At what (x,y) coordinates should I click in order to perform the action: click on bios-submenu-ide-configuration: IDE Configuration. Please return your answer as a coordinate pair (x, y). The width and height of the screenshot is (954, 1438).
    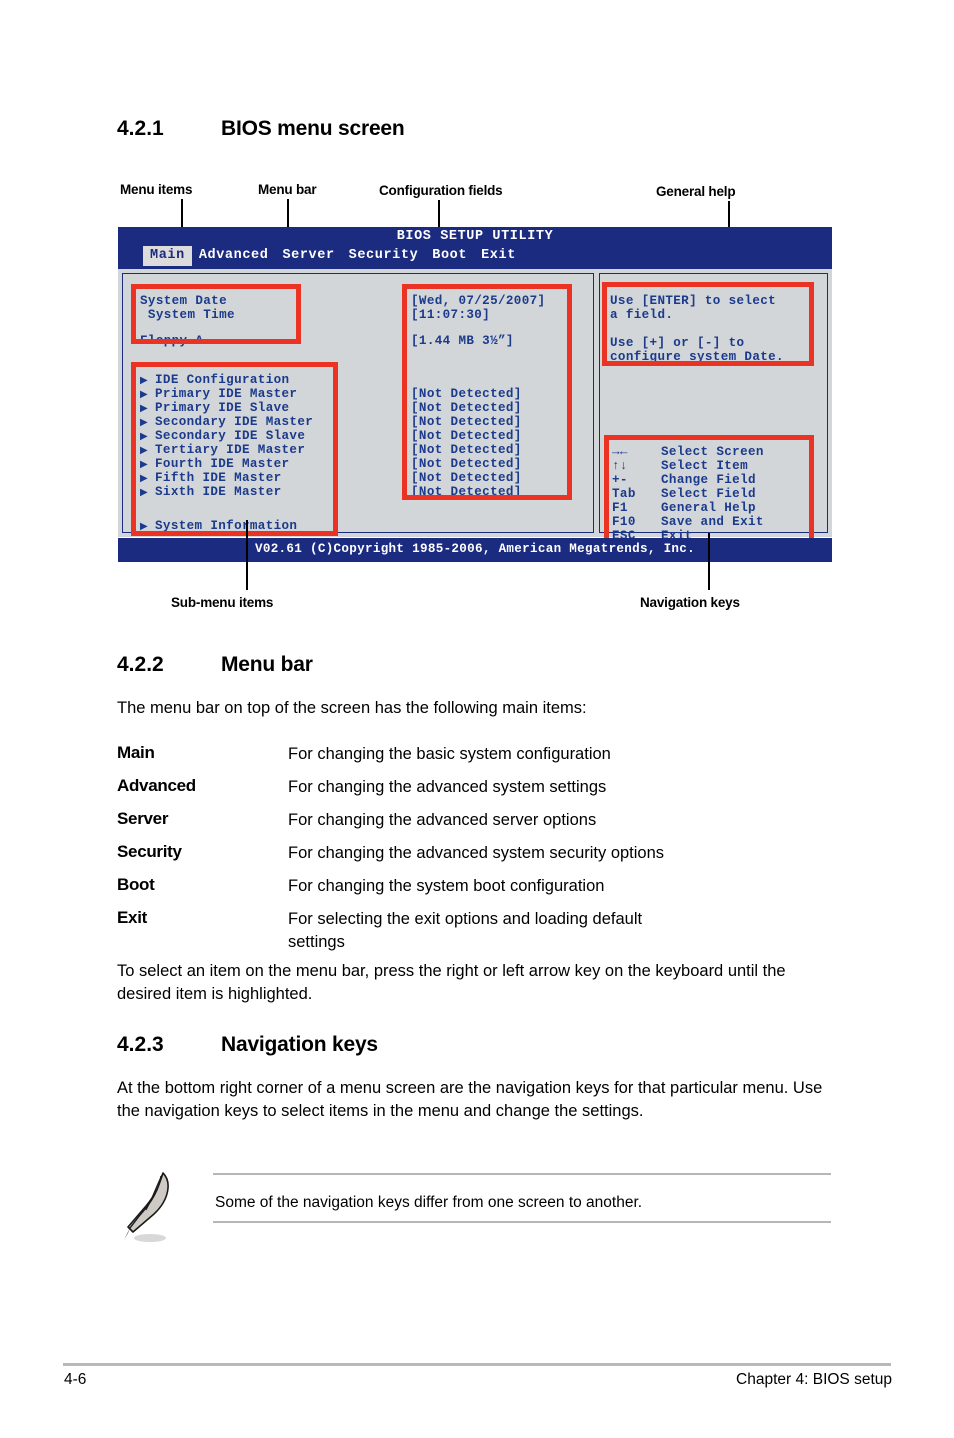
    Looking at the image, I should click on (222, 380).